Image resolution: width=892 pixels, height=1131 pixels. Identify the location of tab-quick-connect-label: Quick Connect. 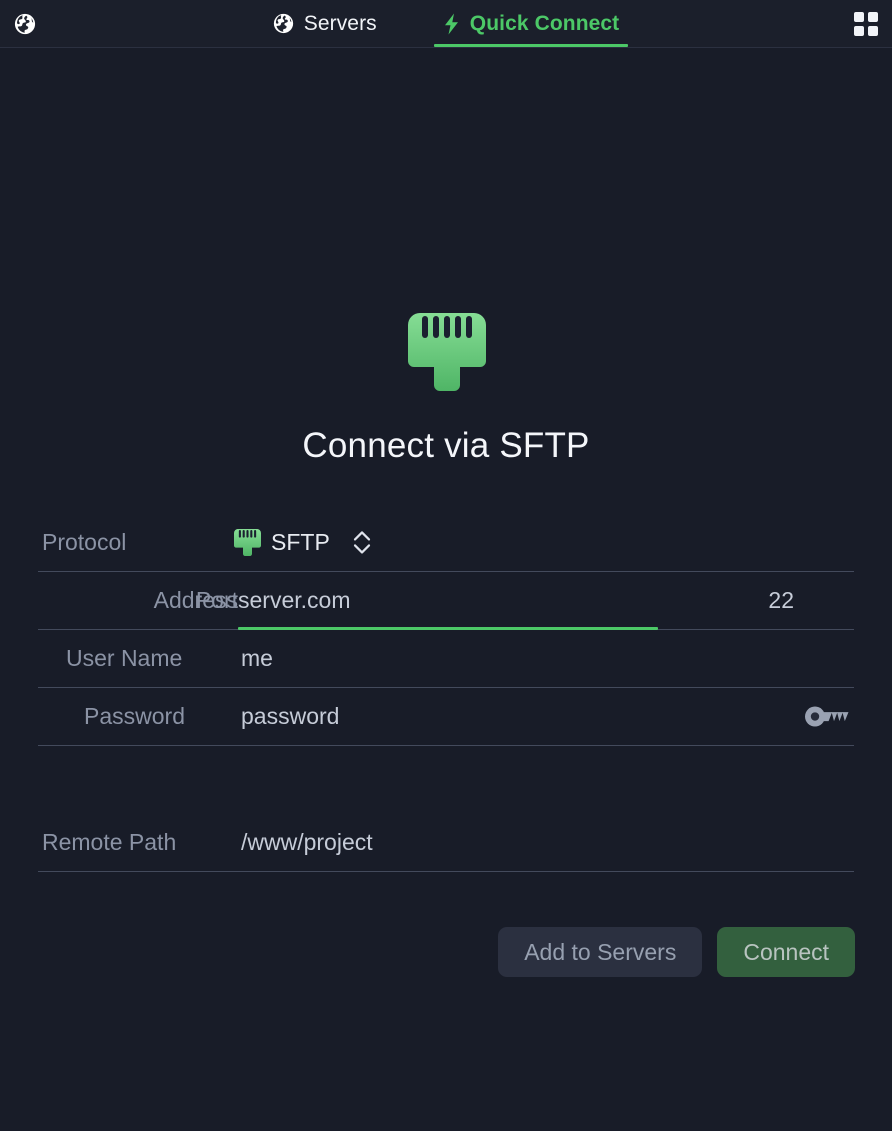
(544, 23).